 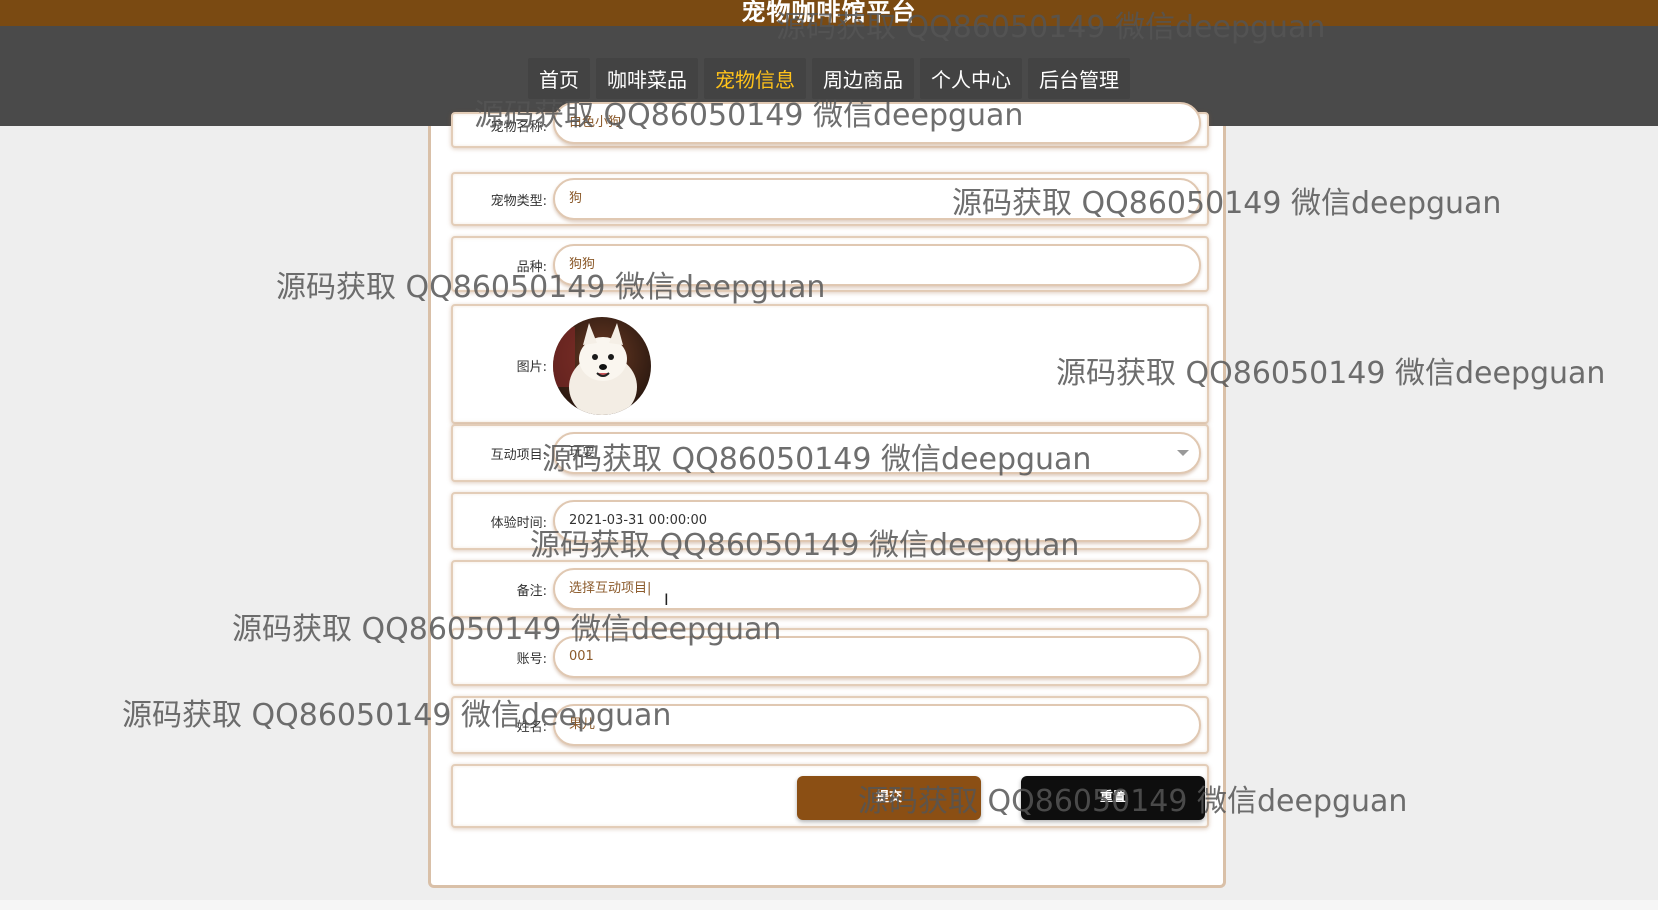 What do you see at coordinates (531, 591) in the screenshot?
I see `remark-label: 备注:` at bounding box center [531, 591].